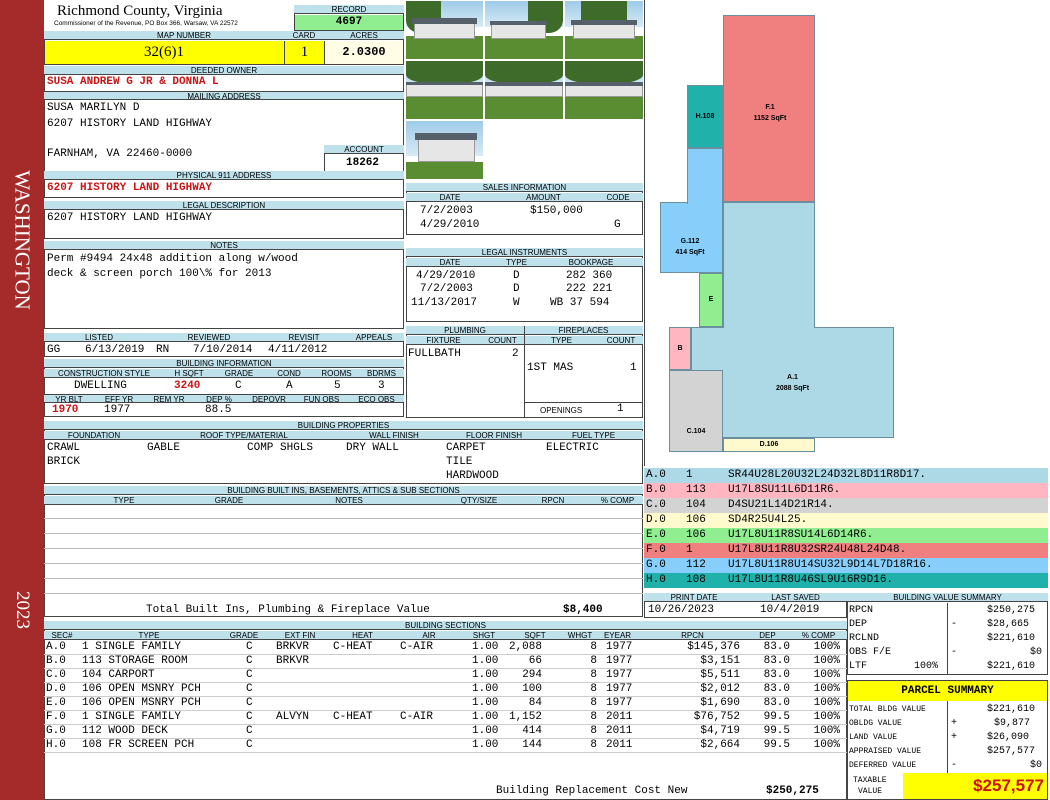 This screenshot has height=800, width=1050. What do you see at coordinates (680, 348) in the screenshot?
I see `sketch-label: B` at bounding box center [680, 348].